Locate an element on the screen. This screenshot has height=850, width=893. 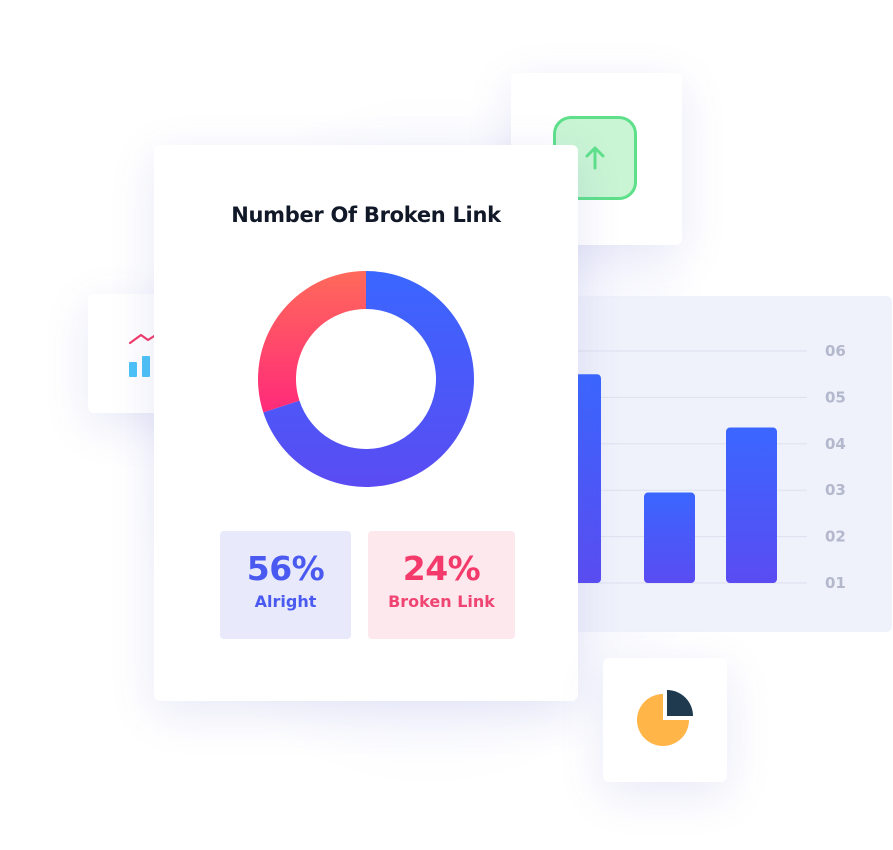
bar-c is located at coordinates (751, 505).